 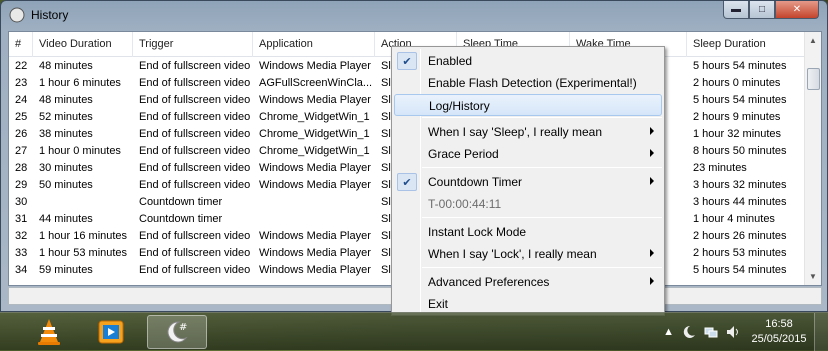 What do you see at coordinates (813, 79) in the screenshot?
I see `scroll-thumb` at bounding box center [813, 79].